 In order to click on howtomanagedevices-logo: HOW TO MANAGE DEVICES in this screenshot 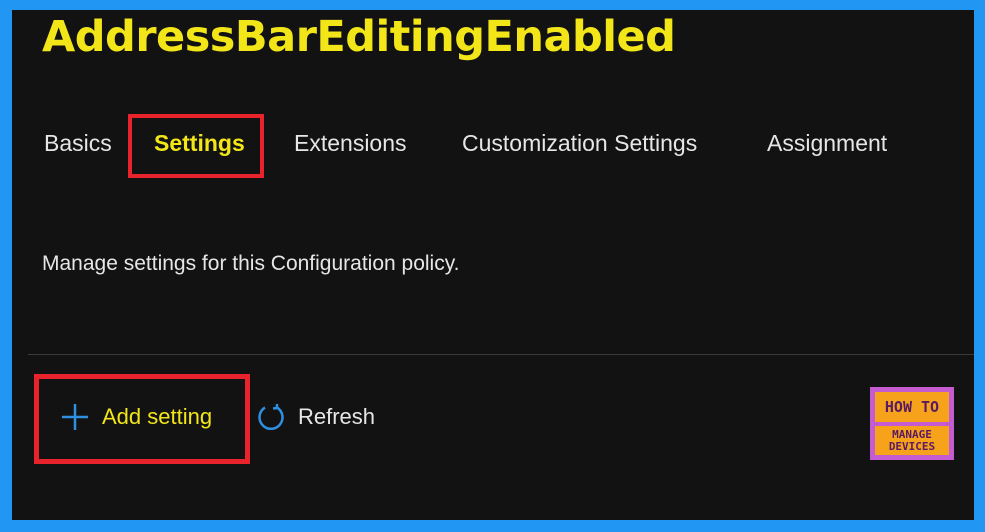, I will do `click(912, 423)`.